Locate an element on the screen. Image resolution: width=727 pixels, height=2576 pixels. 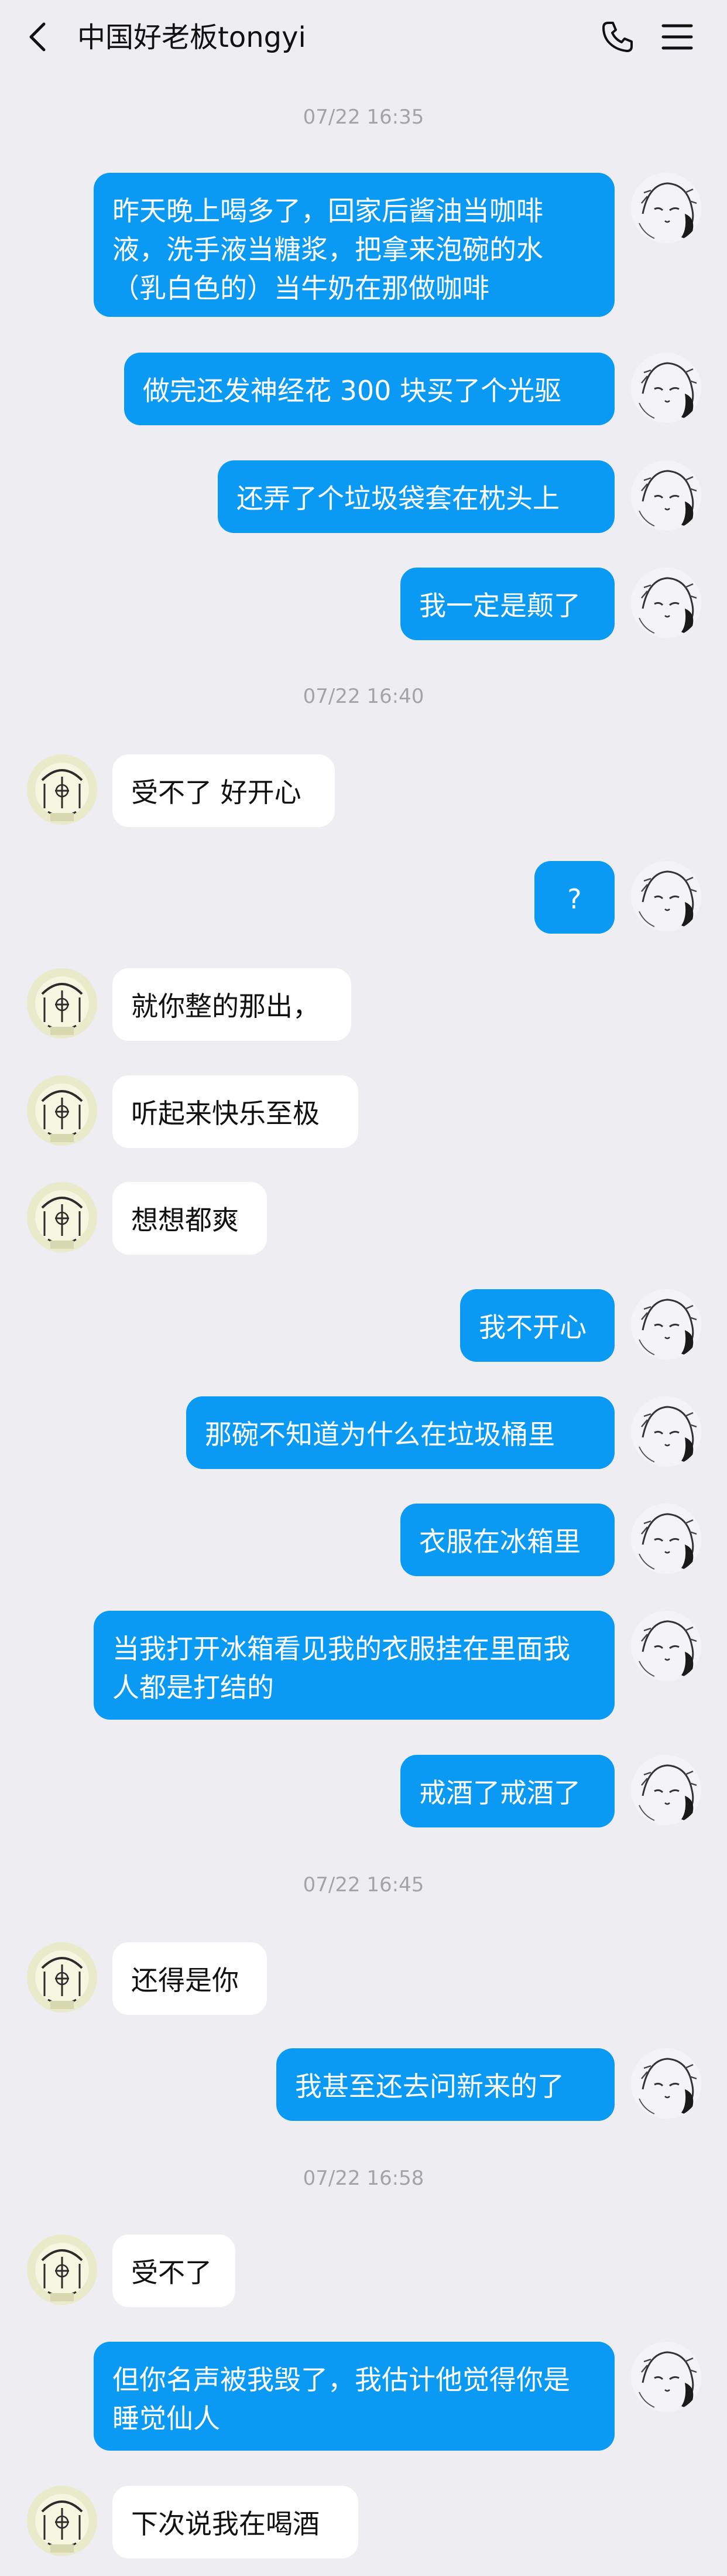
timestamp: 07/22 16:58 is located at coordinates (364, 2178).